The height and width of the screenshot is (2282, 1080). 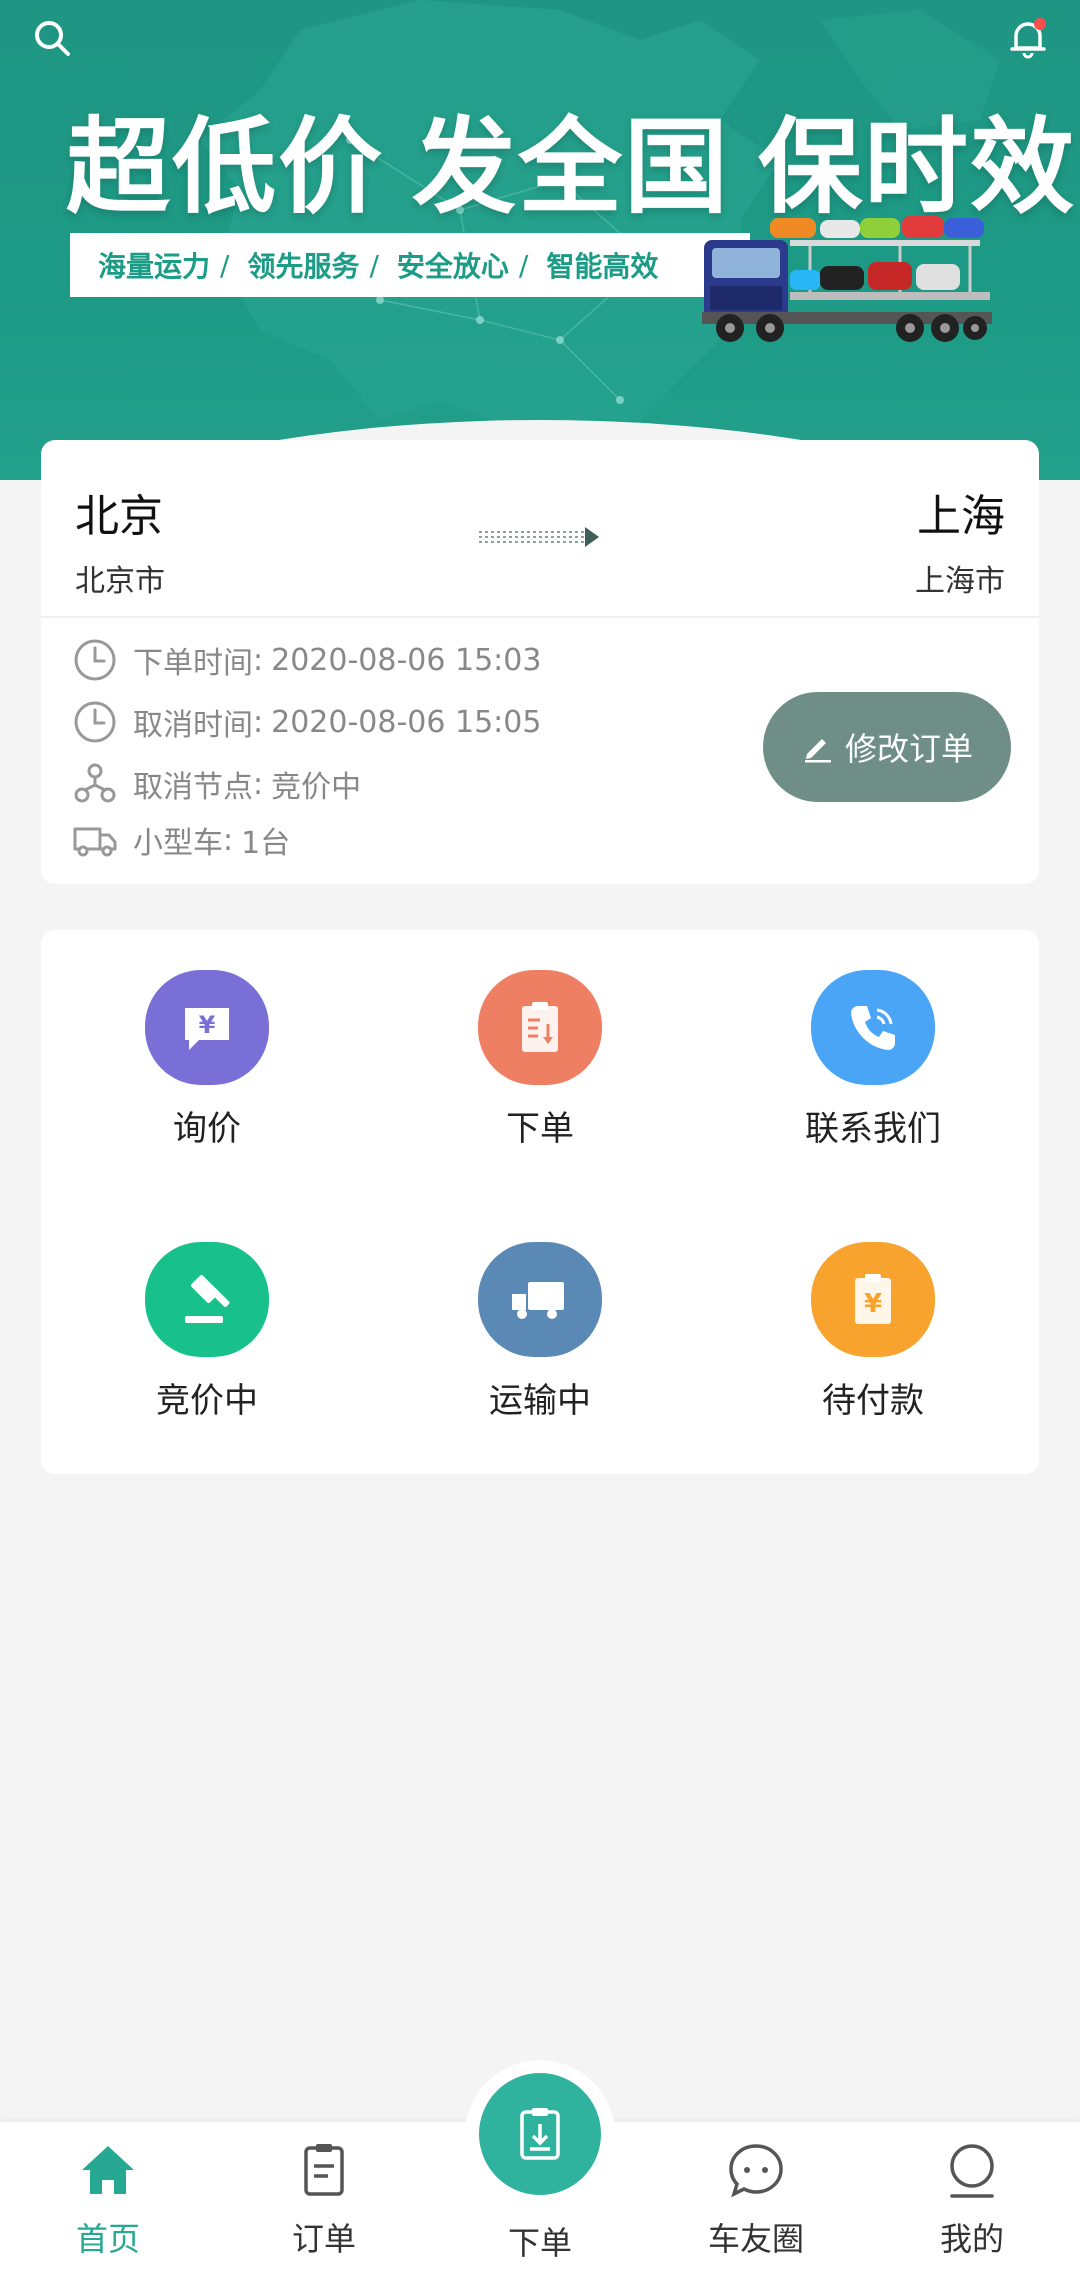 I want to click on grid-label: 运输中, so click(x=540, y=1401).